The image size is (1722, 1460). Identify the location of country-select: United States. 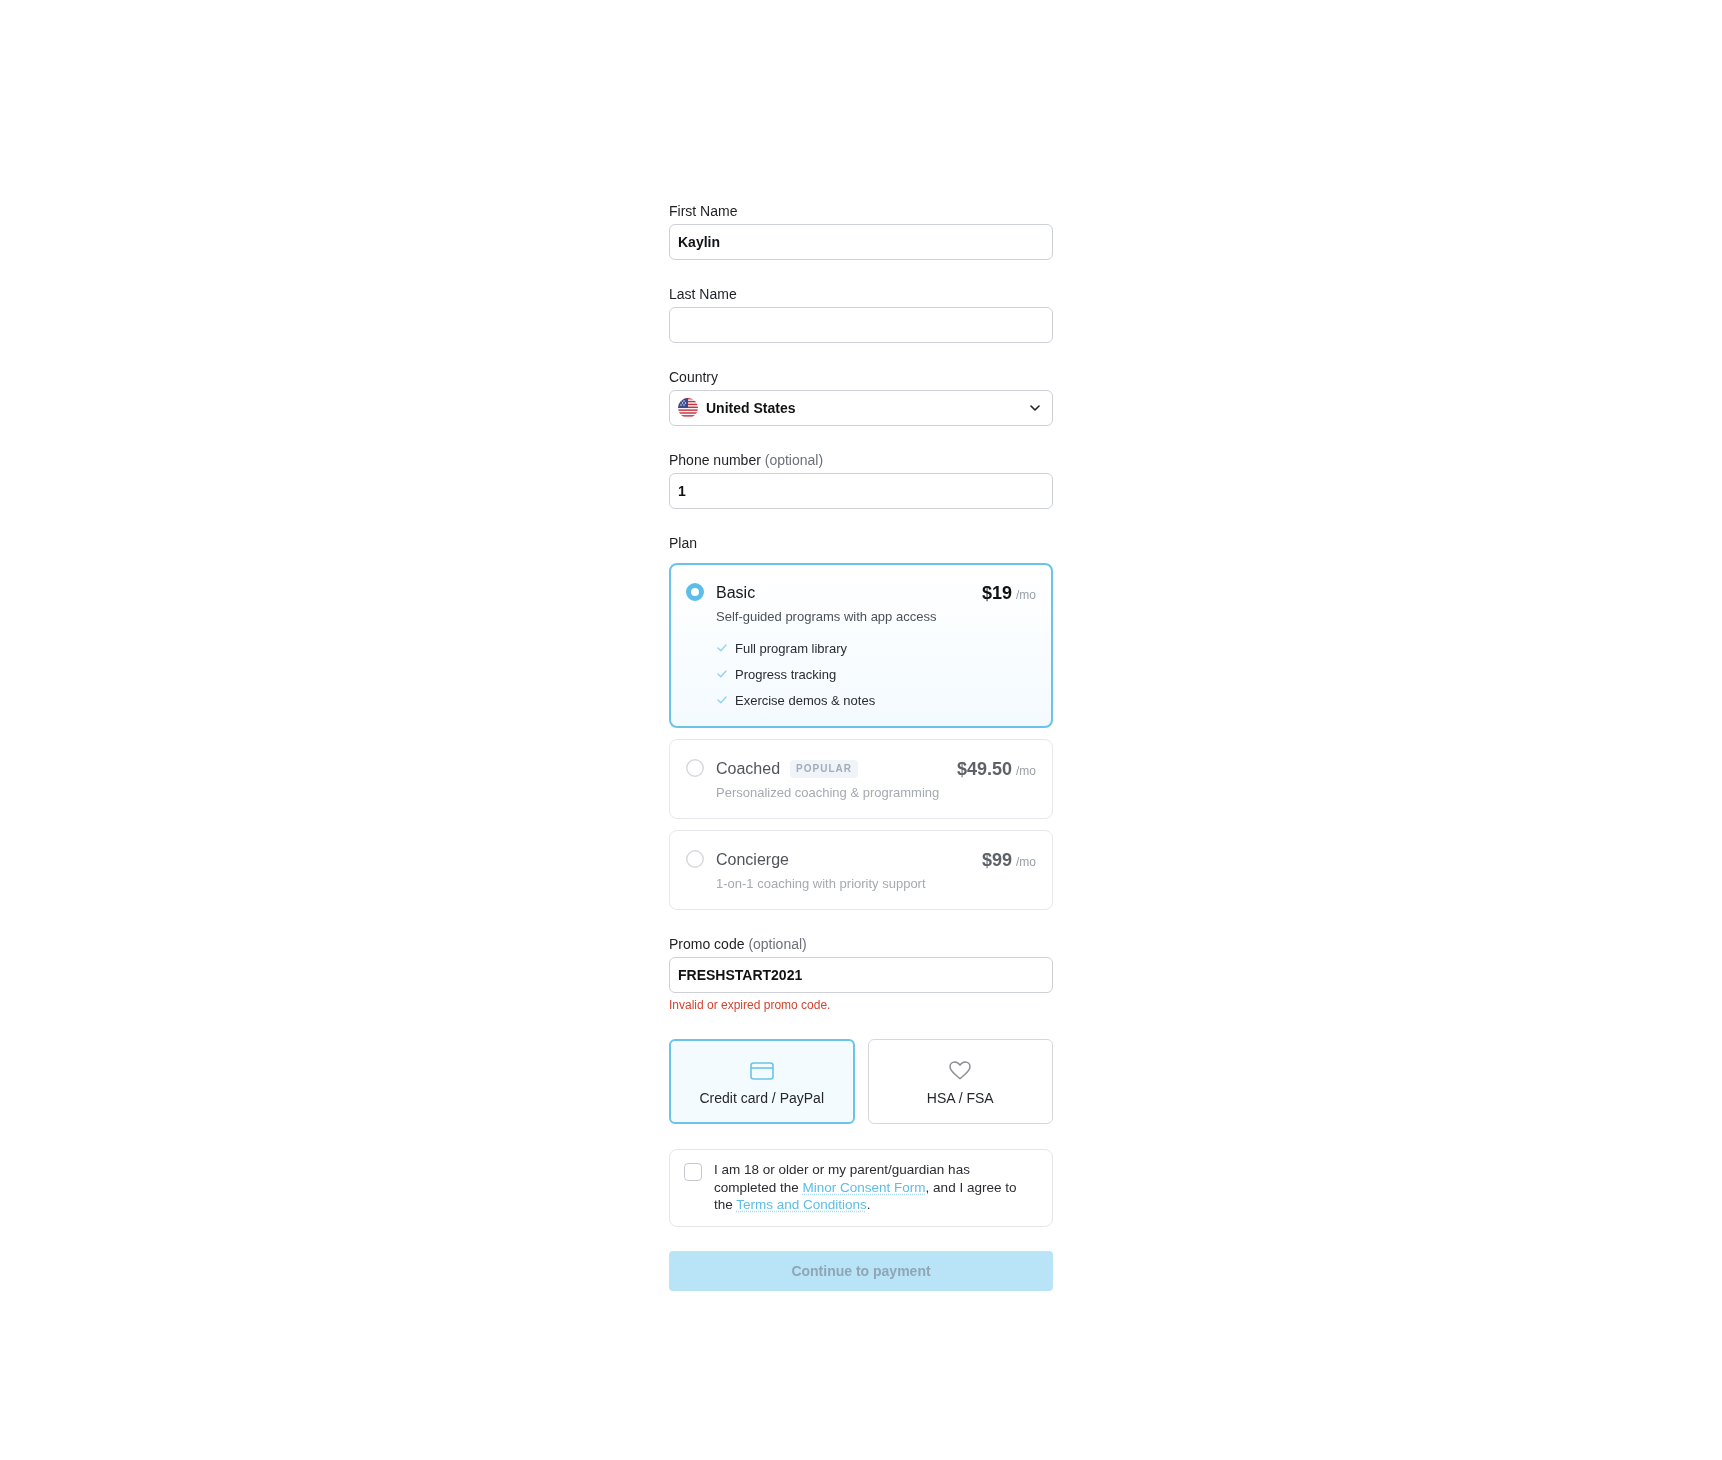
(861, 408).